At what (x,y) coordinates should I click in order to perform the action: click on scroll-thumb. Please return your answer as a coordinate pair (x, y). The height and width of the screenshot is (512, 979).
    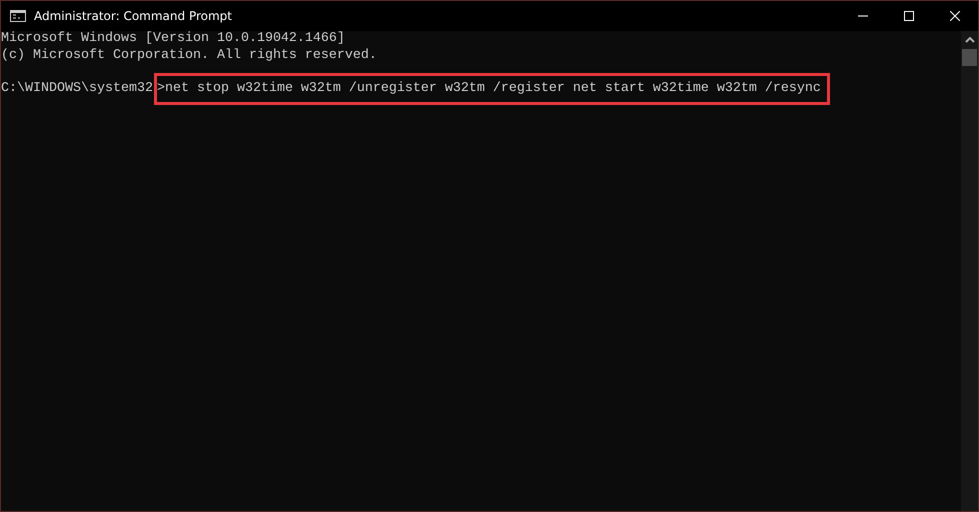
    Looking at the image, I should click on (969, 57).